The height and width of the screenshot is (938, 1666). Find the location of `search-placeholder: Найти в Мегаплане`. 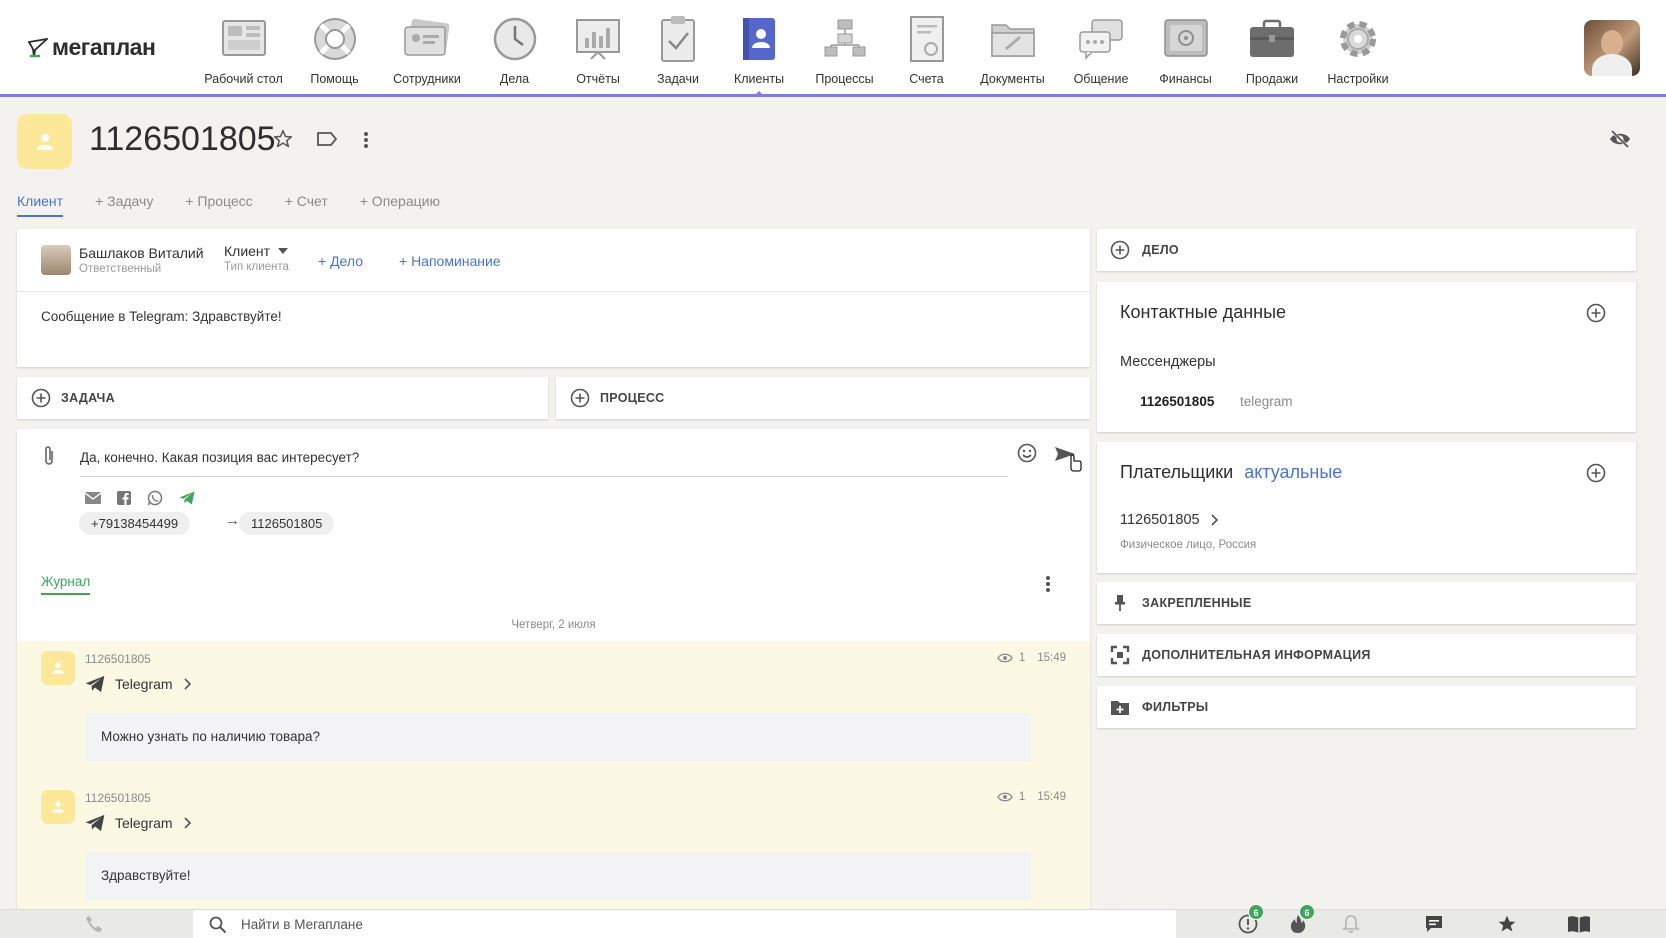

search-placeholder: Найти в Мегаплане is located at coordinates (302, 924).